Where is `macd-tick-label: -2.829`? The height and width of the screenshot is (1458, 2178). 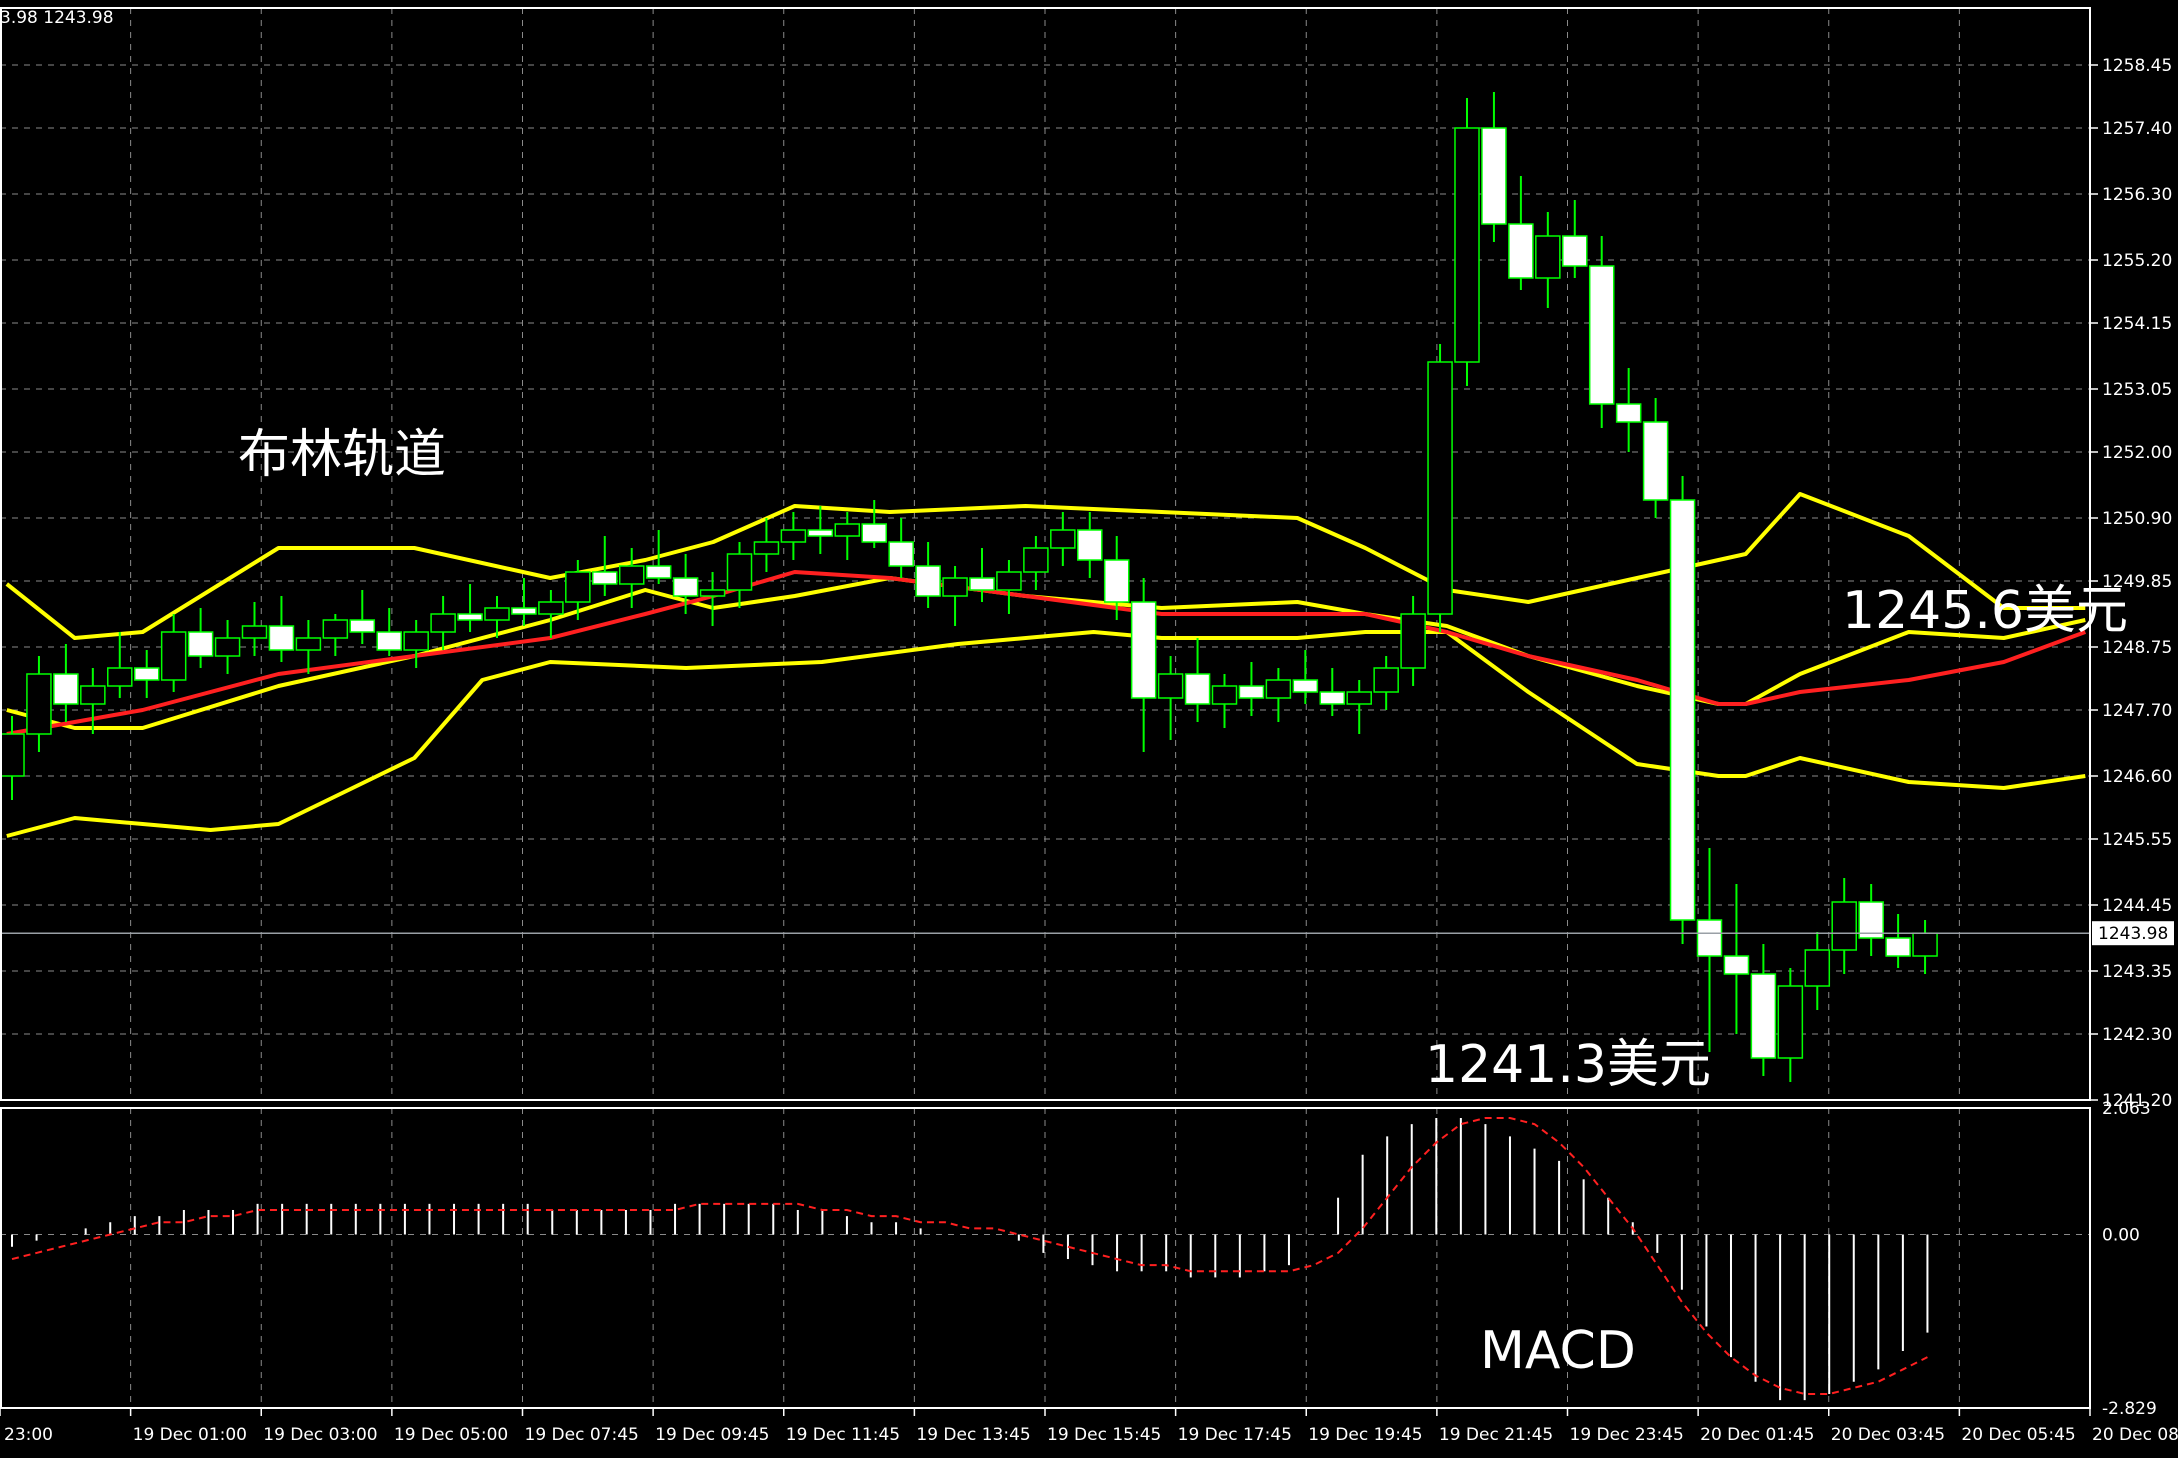
macd-tick-label: -2.829 is located at coordinates (2129, 1409).